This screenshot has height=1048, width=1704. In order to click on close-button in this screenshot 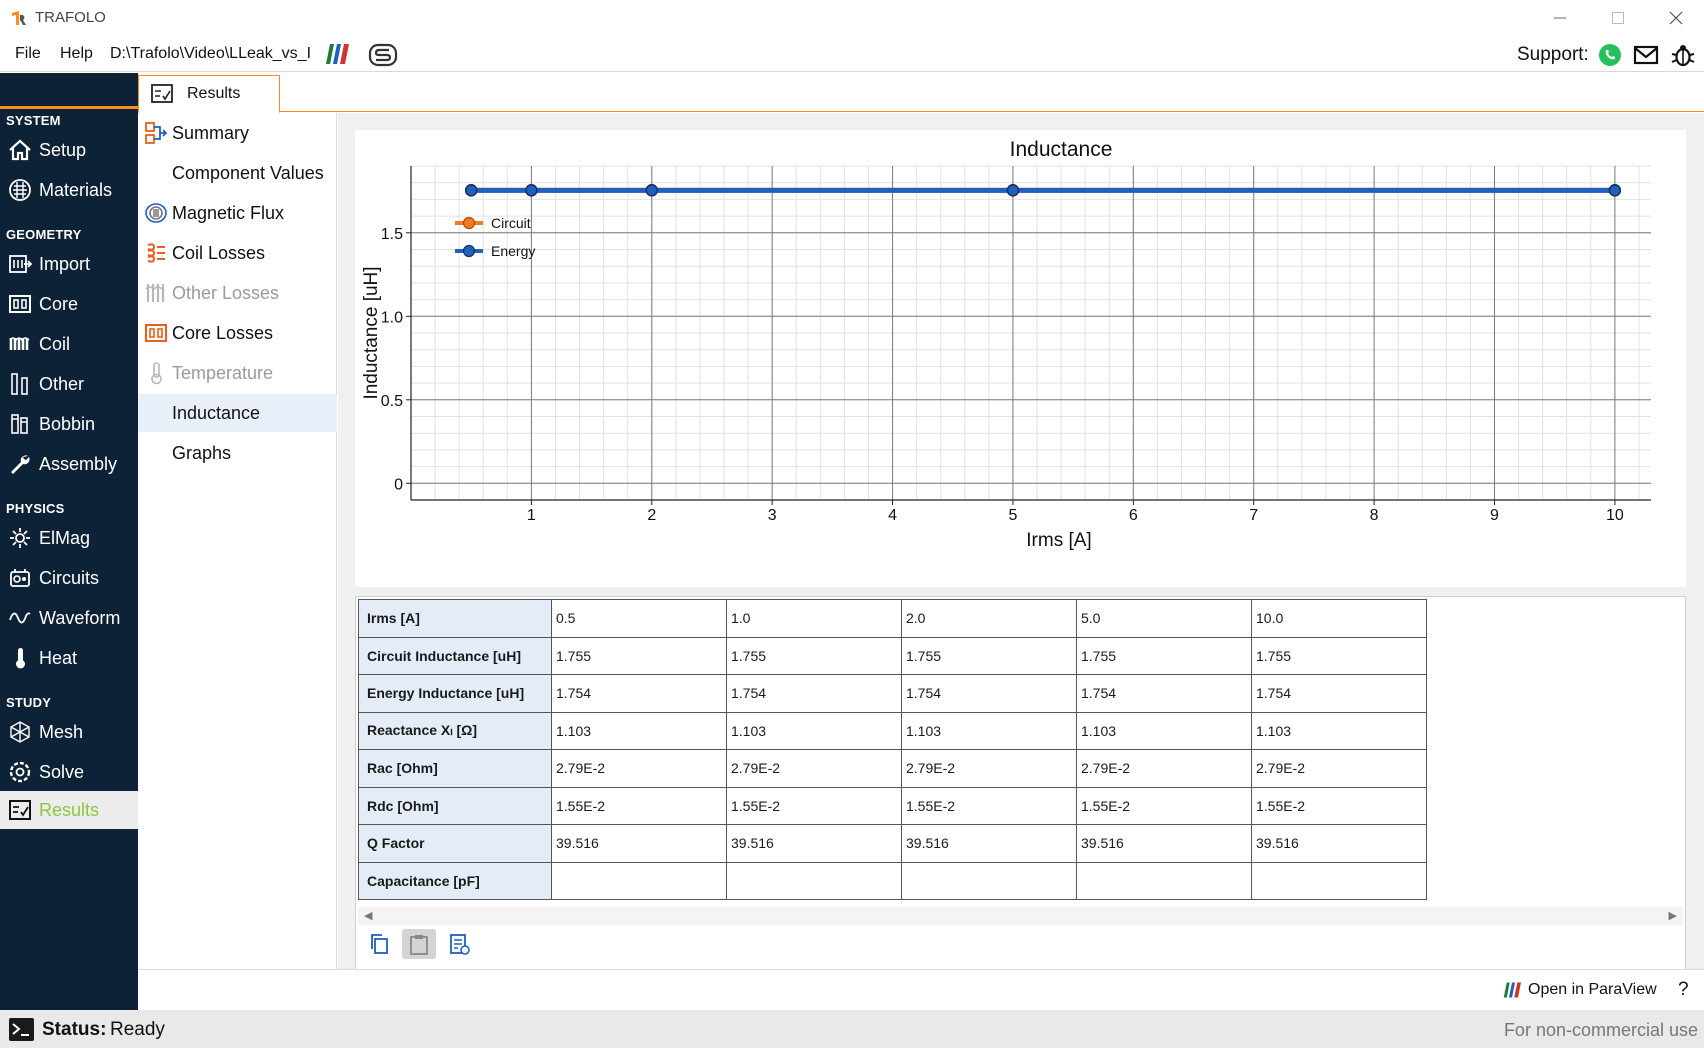, I will do `click(1676, 18)`.